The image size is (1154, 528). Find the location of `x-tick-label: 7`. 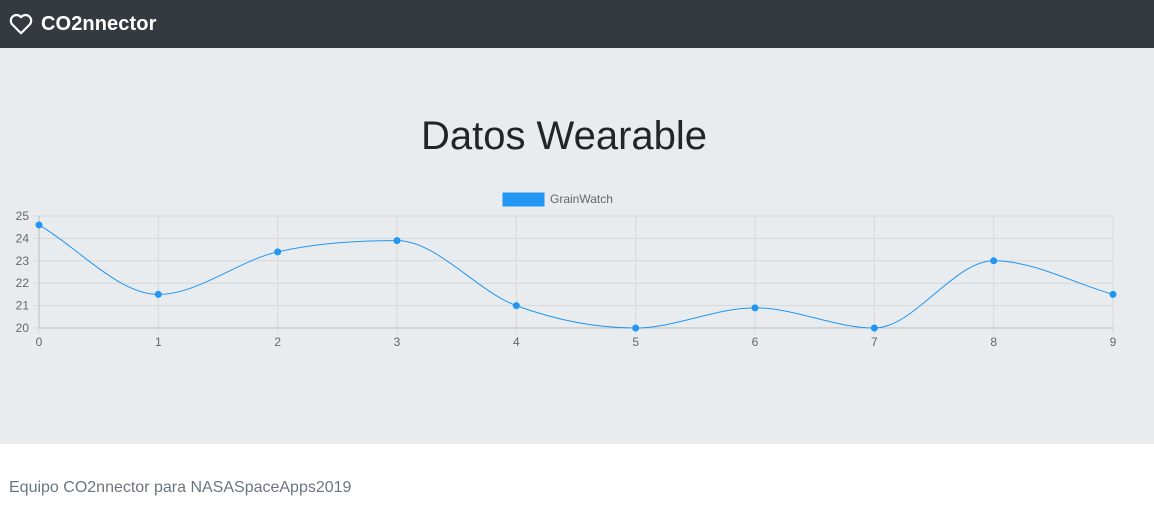

x-tick-label: 7 is located at coordinates (874, 342).